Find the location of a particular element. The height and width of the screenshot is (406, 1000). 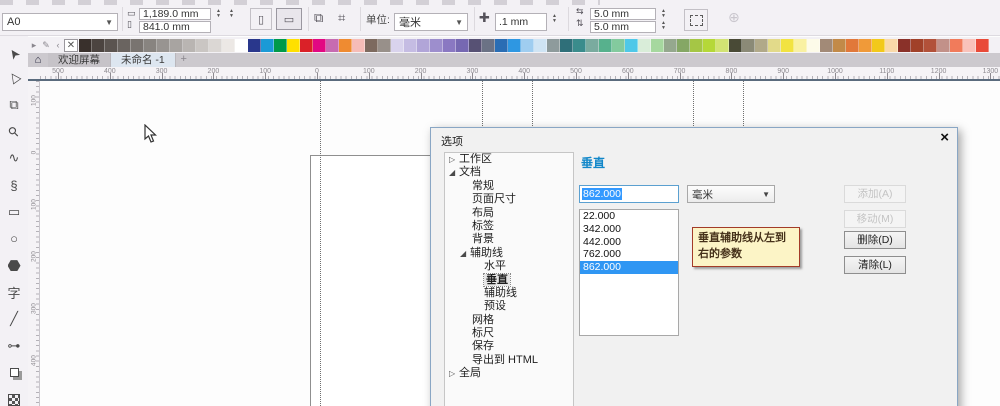

pick-tool: ➤ is located at coordinates (14, 54).